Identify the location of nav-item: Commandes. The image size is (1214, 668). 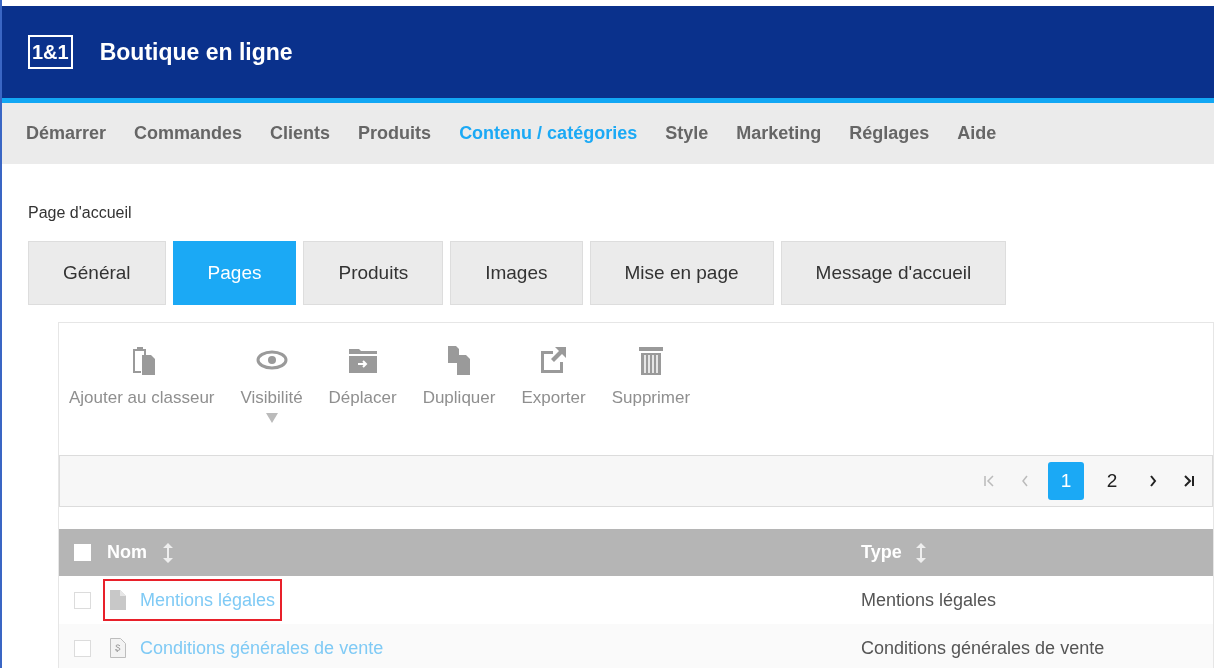
(188, 133).